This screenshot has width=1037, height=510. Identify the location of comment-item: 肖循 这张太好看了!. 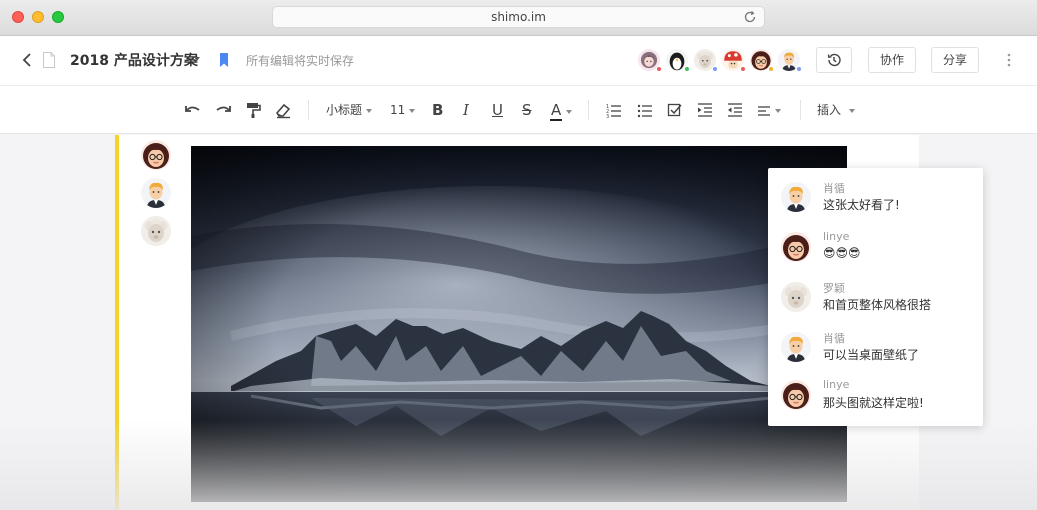
(875, 202).